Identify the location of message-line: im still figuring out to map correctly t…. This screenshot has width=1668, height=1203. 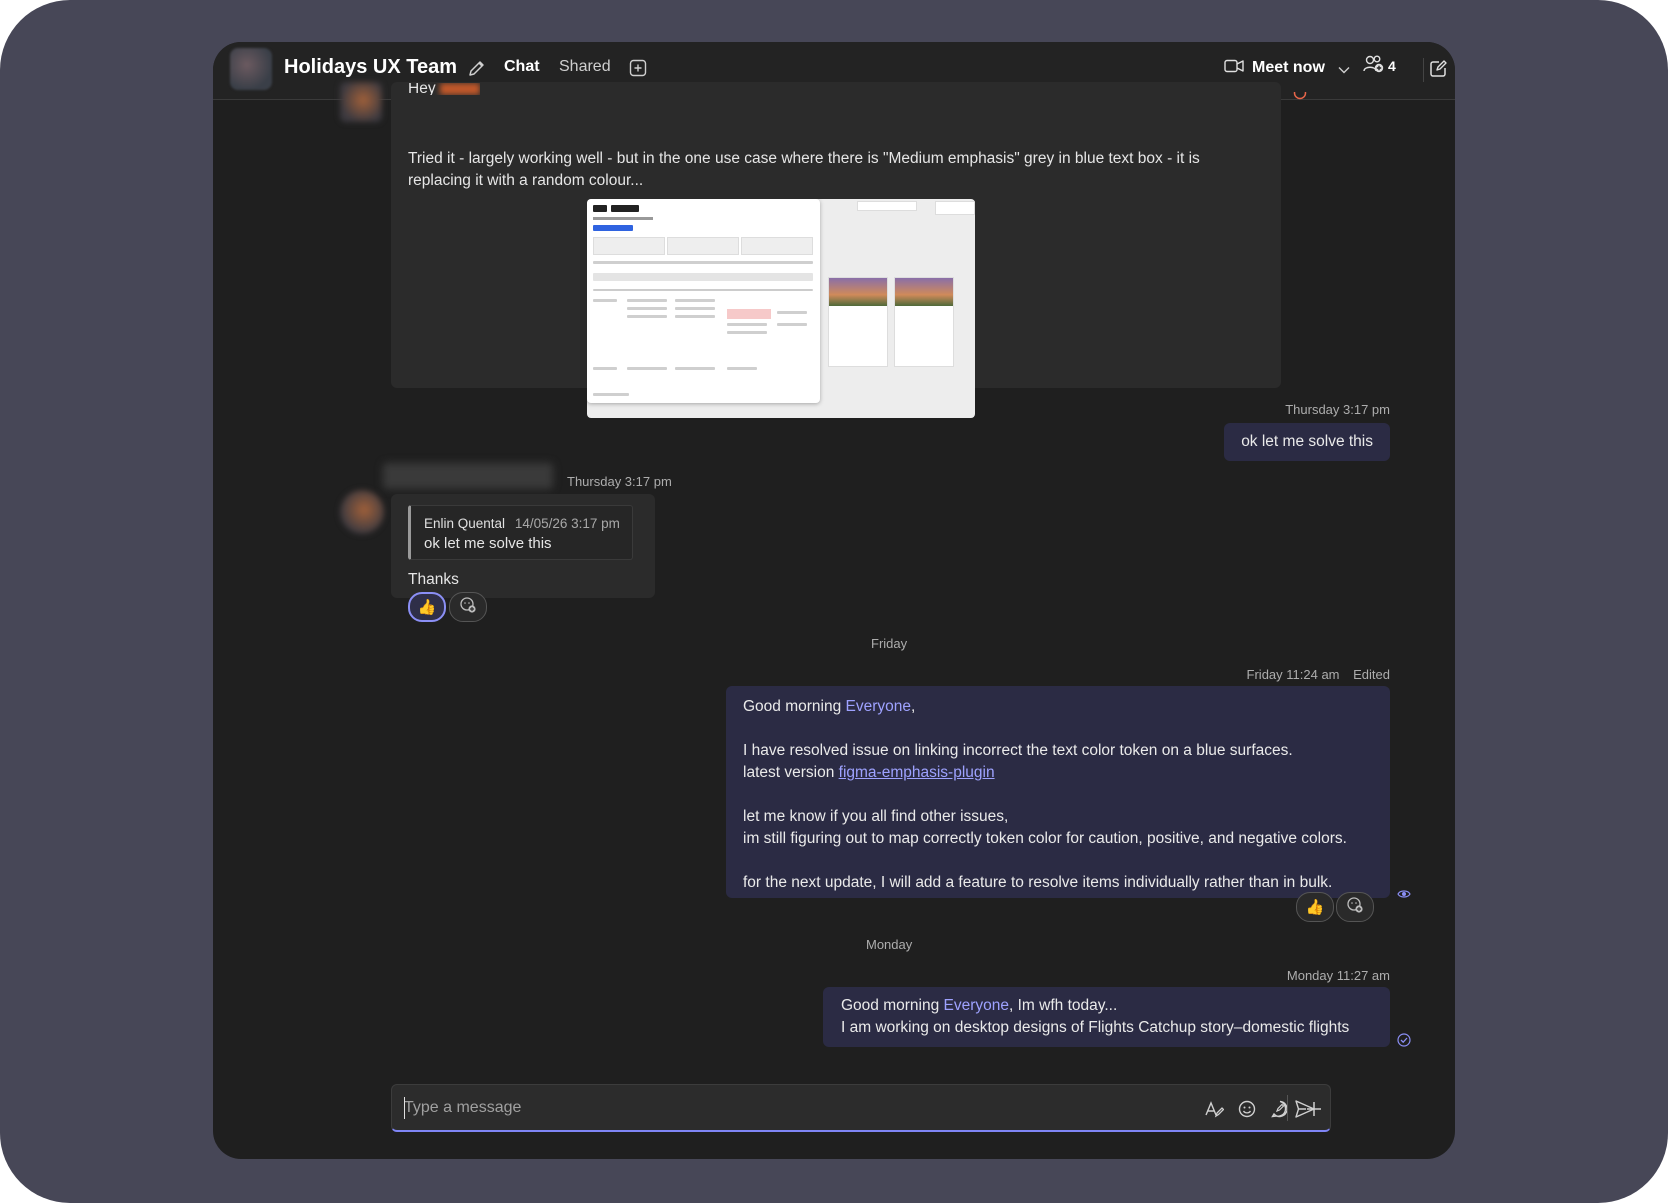
(1045, 838).